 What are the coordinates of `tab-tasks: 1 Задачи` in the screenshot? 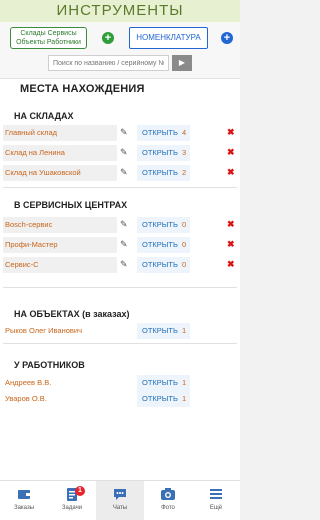 It's located at (72, 500).